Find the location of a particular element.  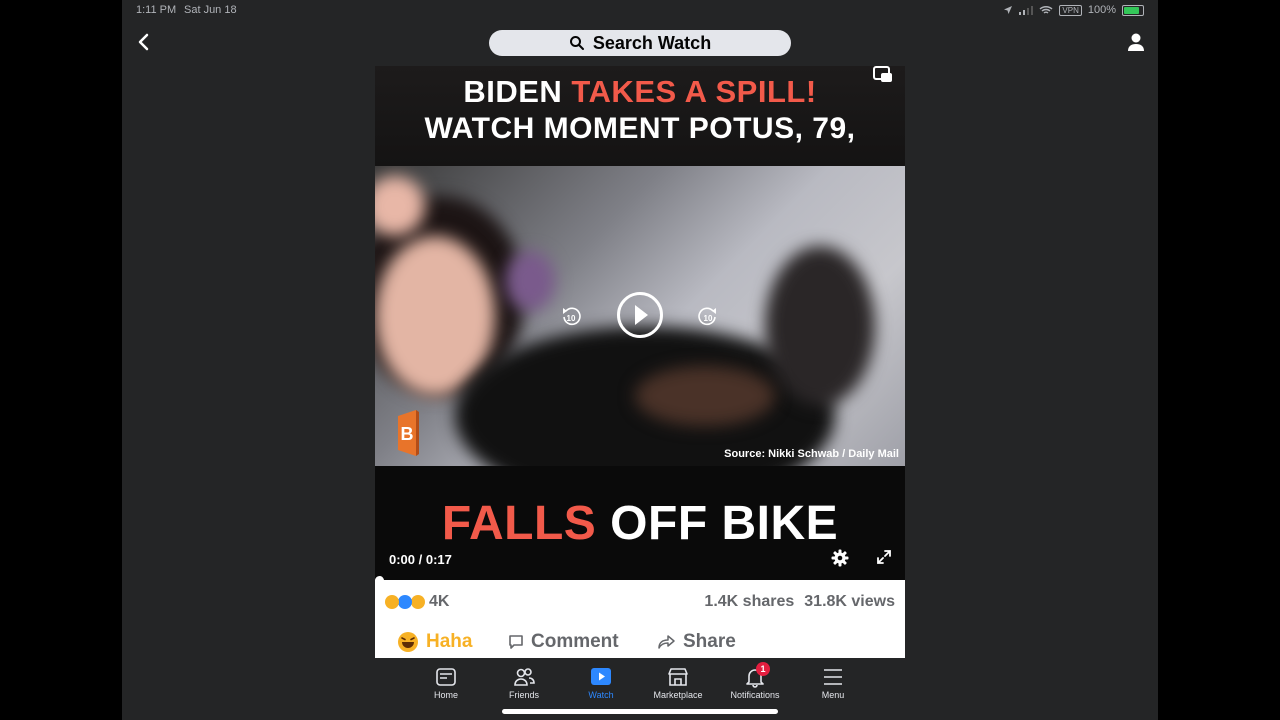

rewind-10-button: 10 is located at coordinates (571, 316).